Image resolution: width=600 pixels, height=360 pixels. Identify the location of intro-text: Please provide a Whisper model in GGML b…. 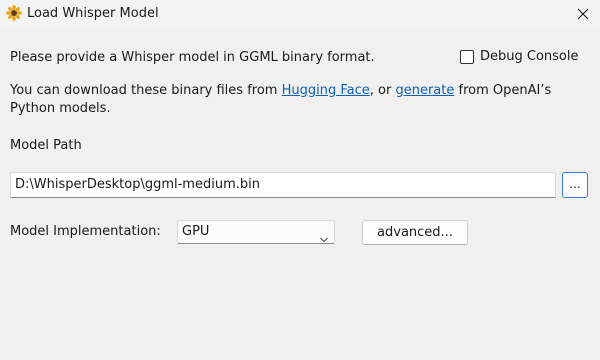
(192, 57).